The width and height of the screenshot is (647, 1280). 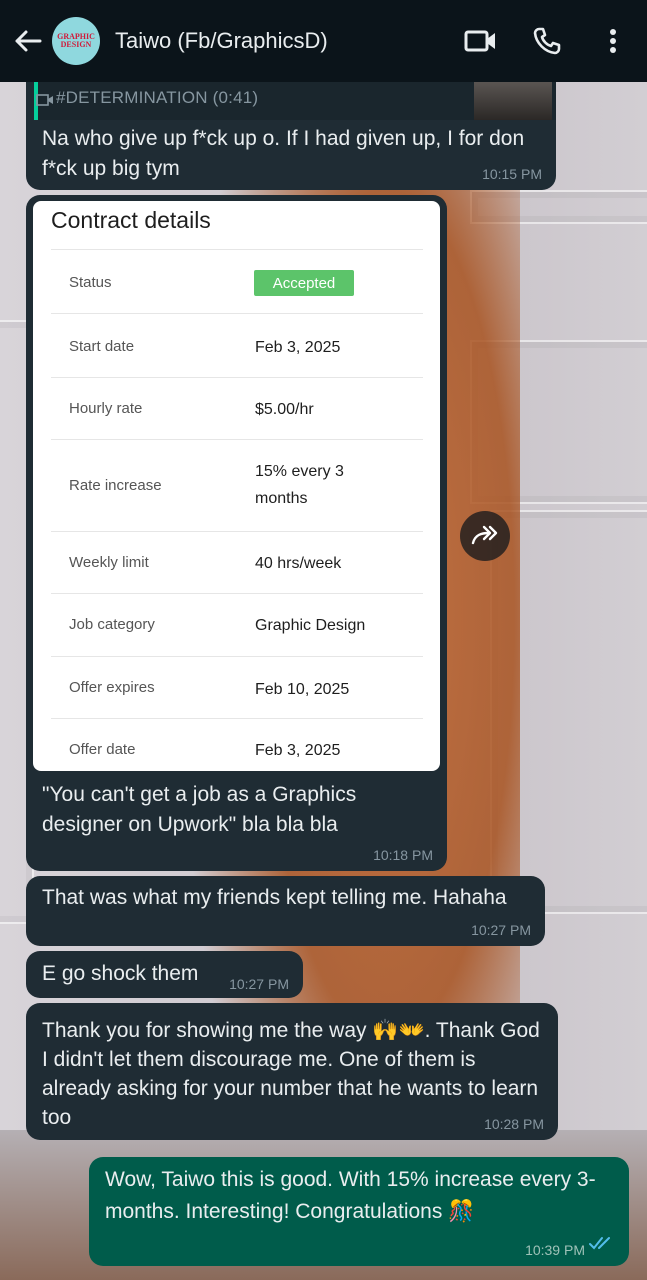 I want to click on quoted-message: #DETERMINATION (0:41), so click(x=295, y=101).